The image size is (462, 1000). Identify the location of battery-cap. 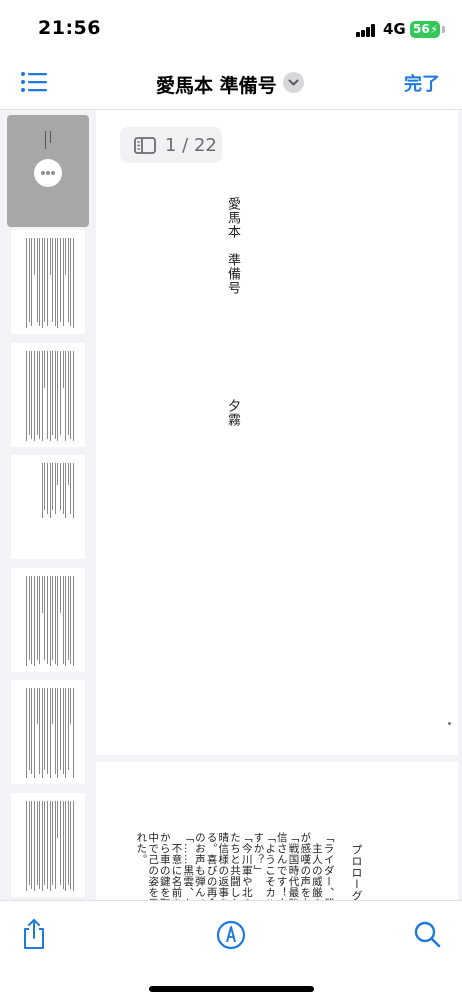
(443, 29).